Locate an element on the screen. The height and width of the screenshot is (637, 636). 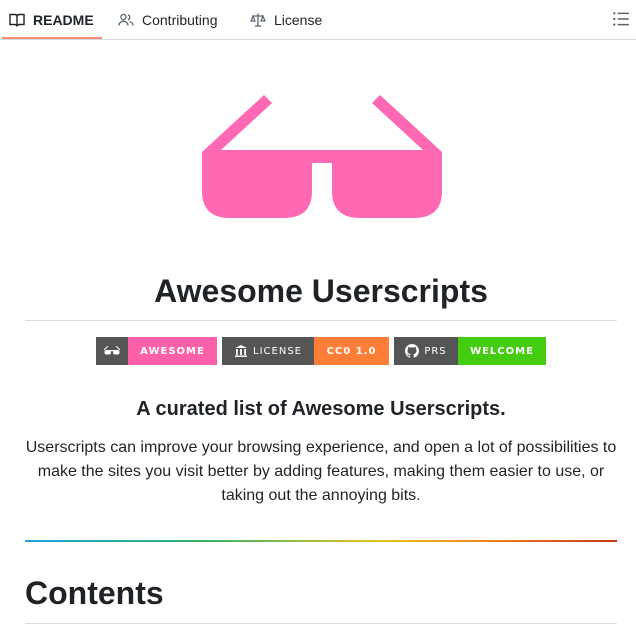
tab-readme: README is located at coordinates (51, 20).